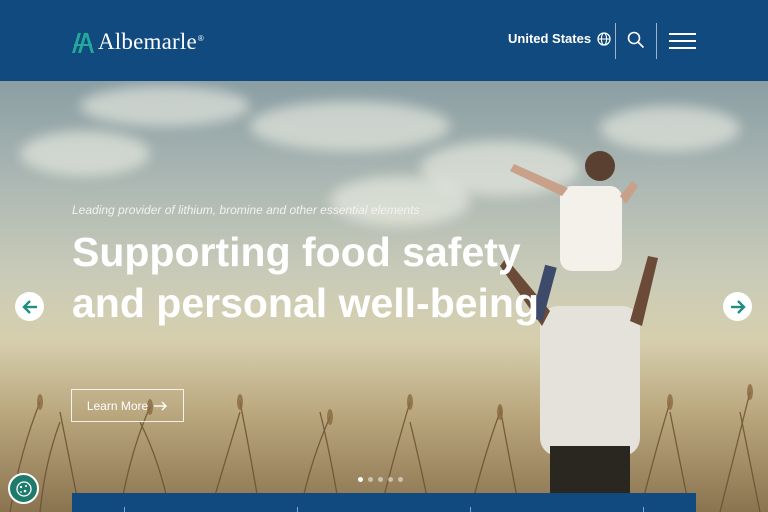  I want to click on learn-more-button: Learn More, so click(127, 405).